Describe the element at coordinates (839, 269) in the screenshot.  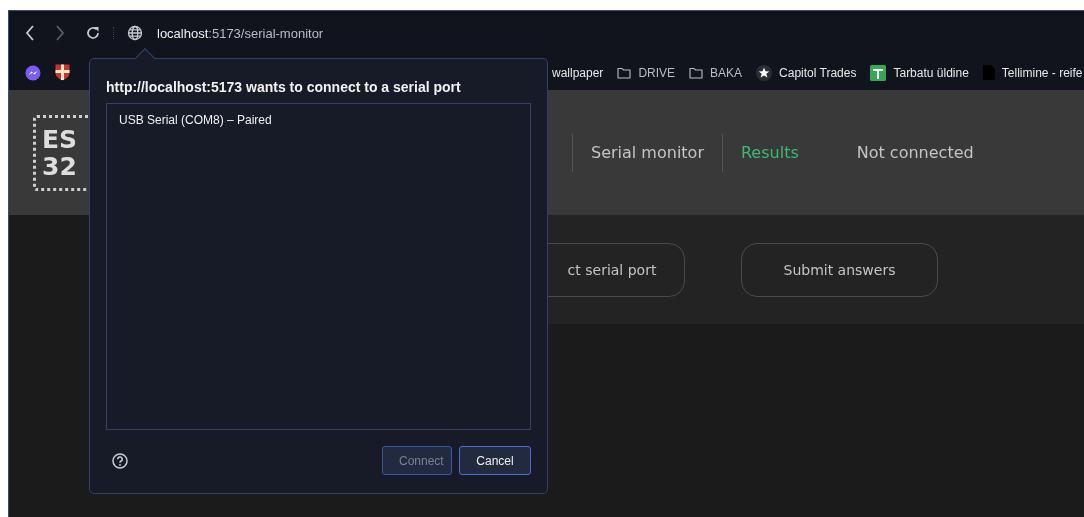
I see `action-button: Submit answers` at that location.